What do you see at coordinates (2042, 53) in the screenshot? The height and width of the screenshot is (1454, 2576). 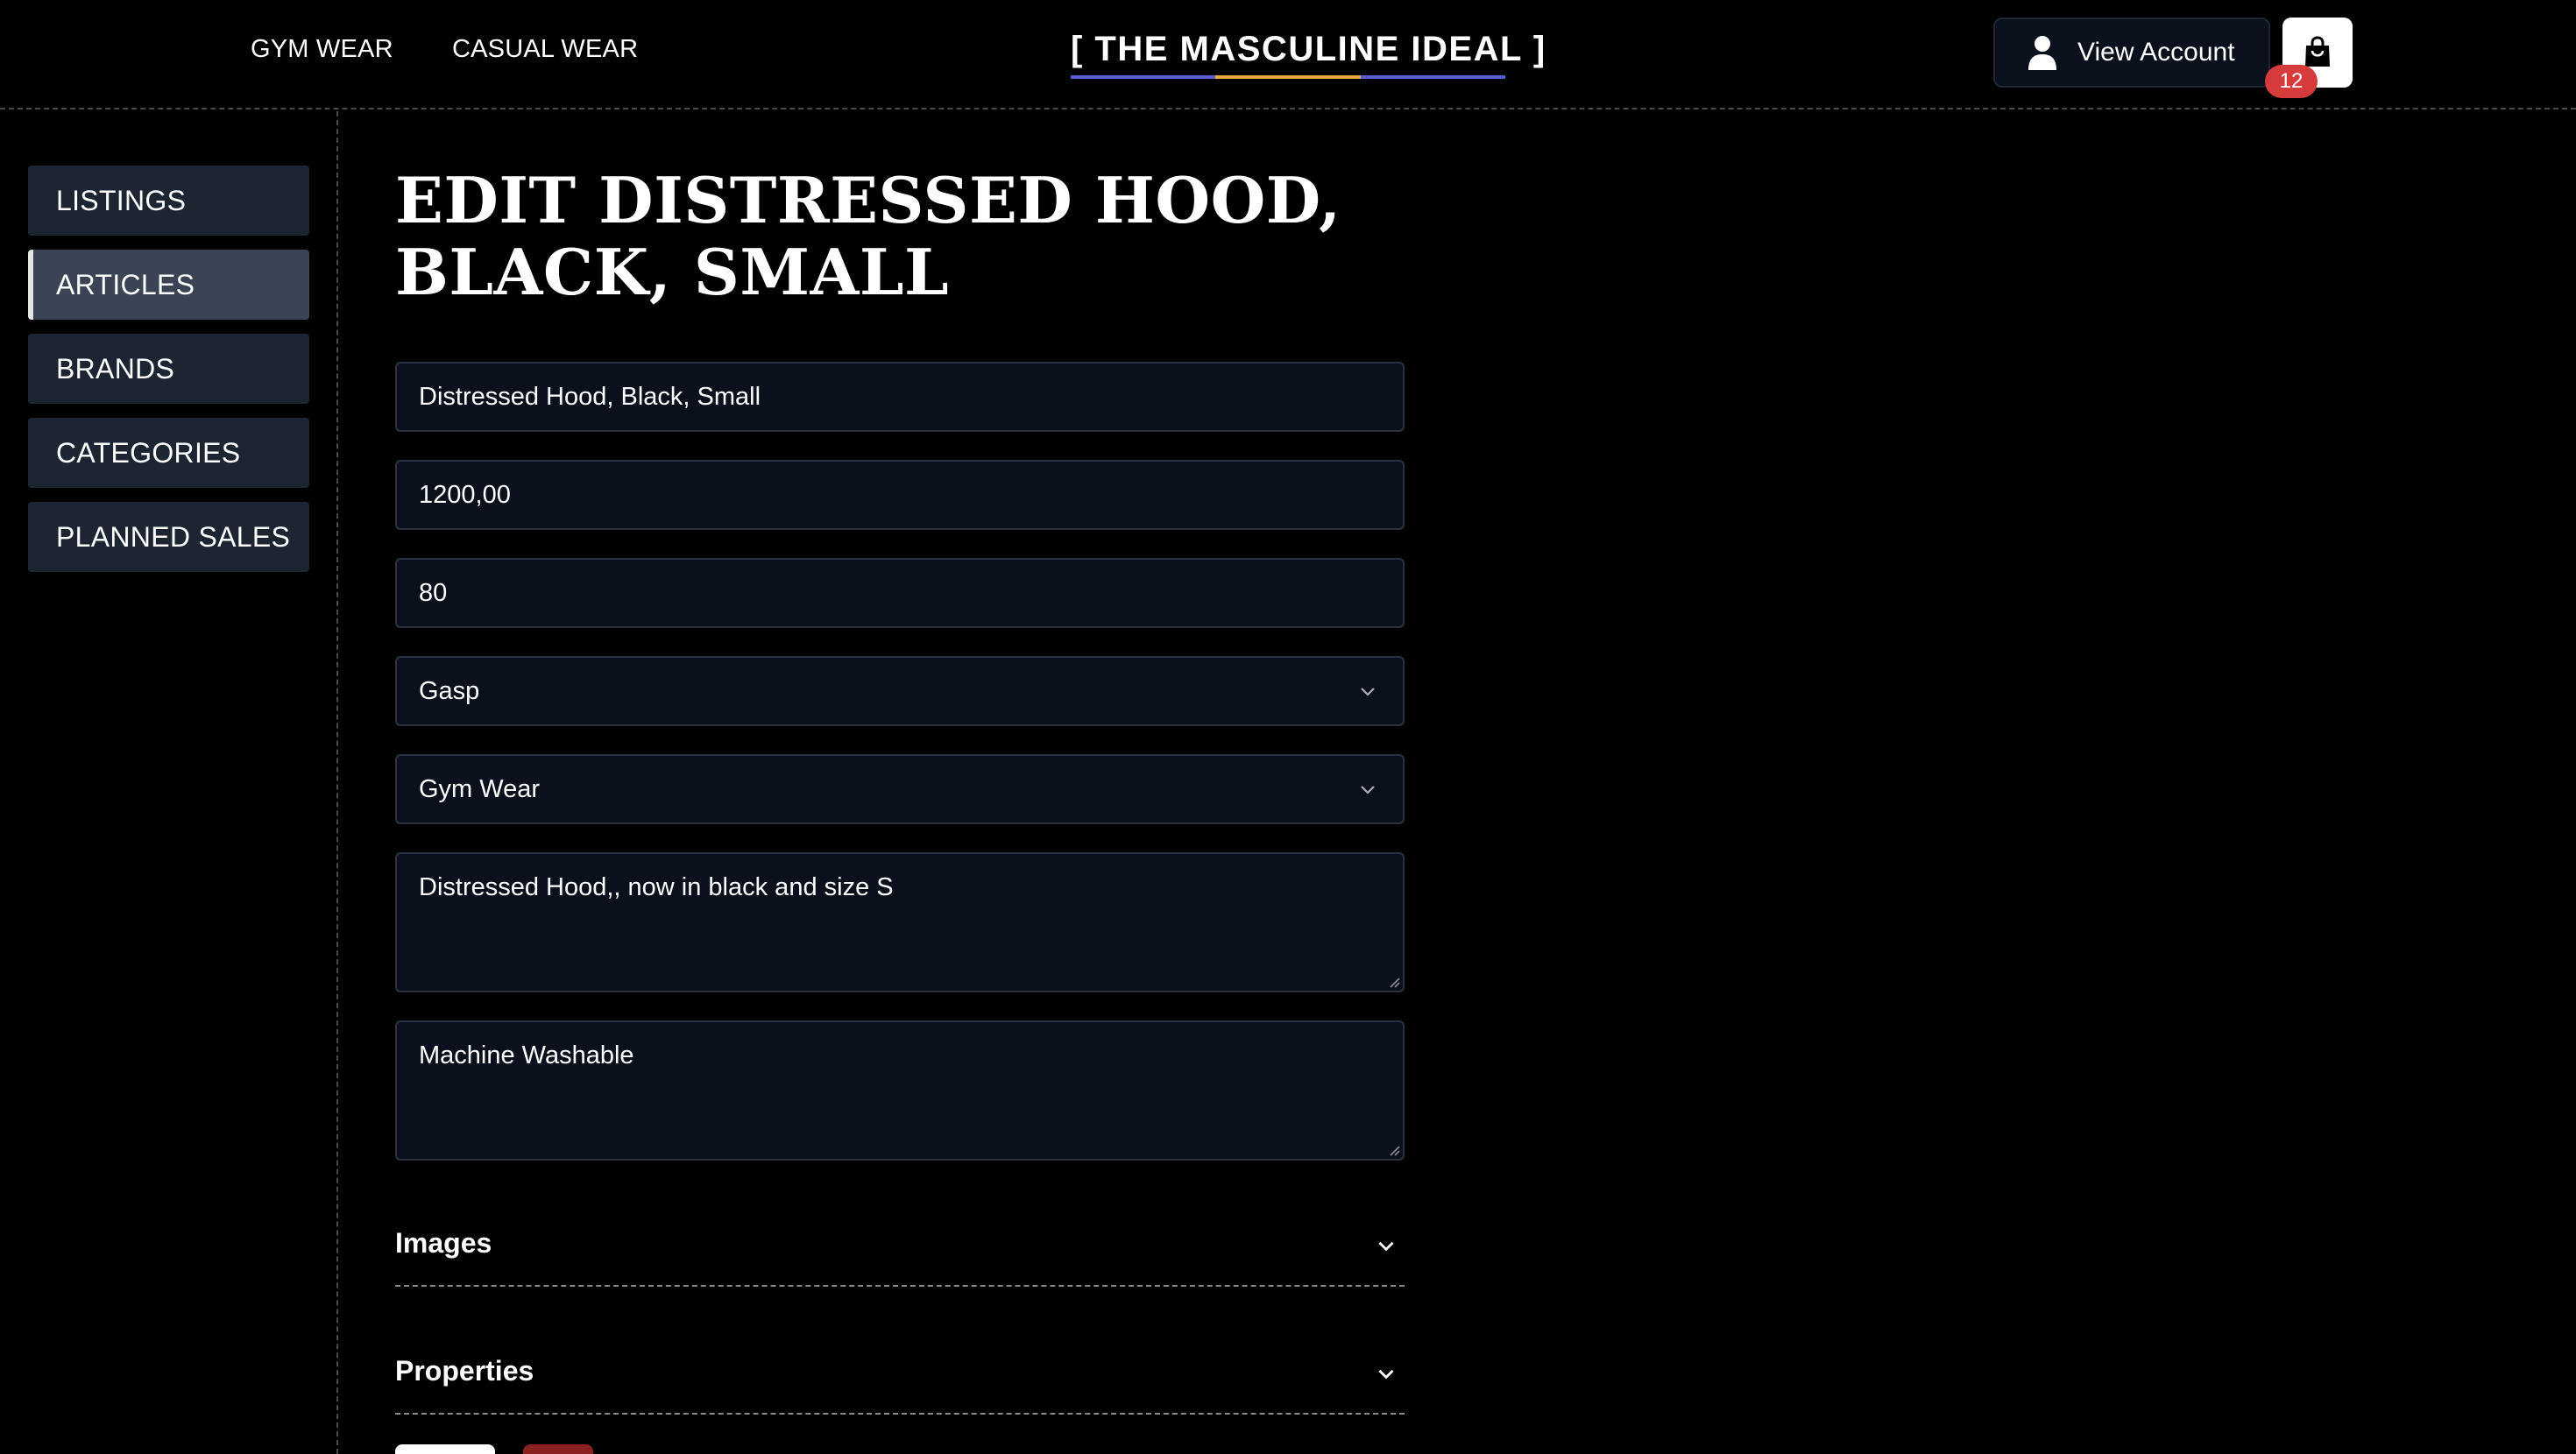 I see `user-icon` at bounding box center [2042, 53].